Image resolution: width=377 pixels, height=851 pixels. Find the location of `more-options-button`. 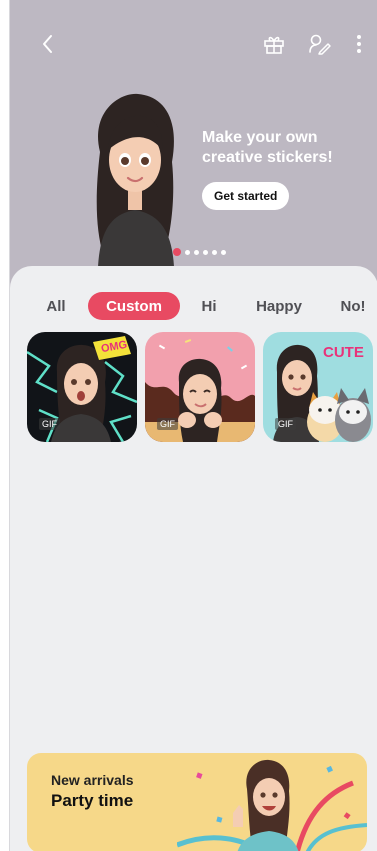

more-options-button is located at coordinates (359, 44).